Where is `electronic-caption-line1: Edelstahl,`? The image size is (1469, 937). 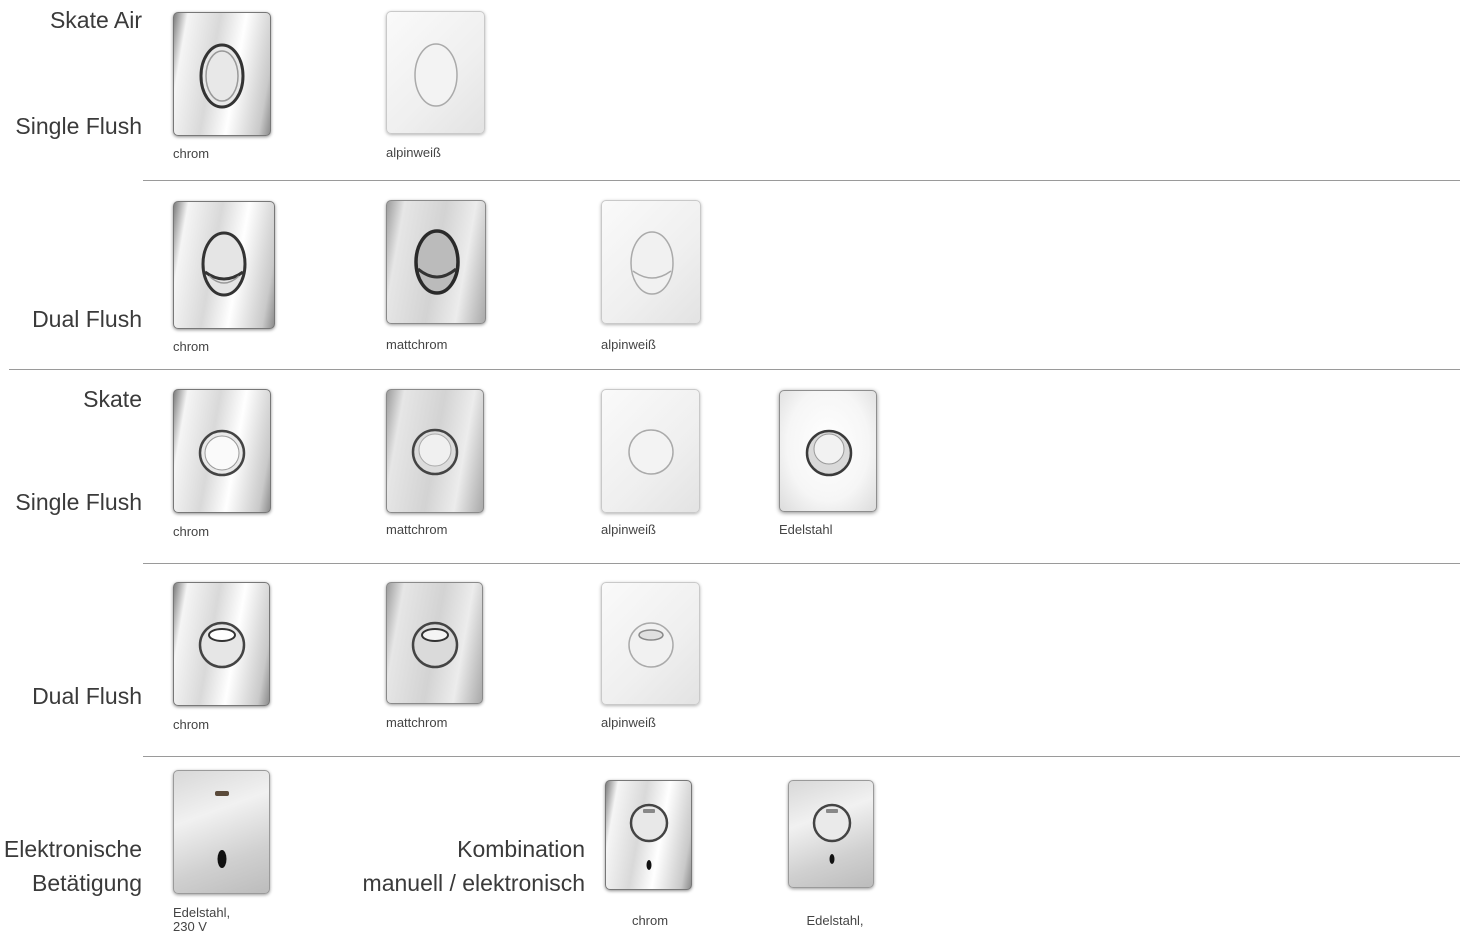
electronic-caption-line1: Edelstahl, is located at coordinates (202, 912).